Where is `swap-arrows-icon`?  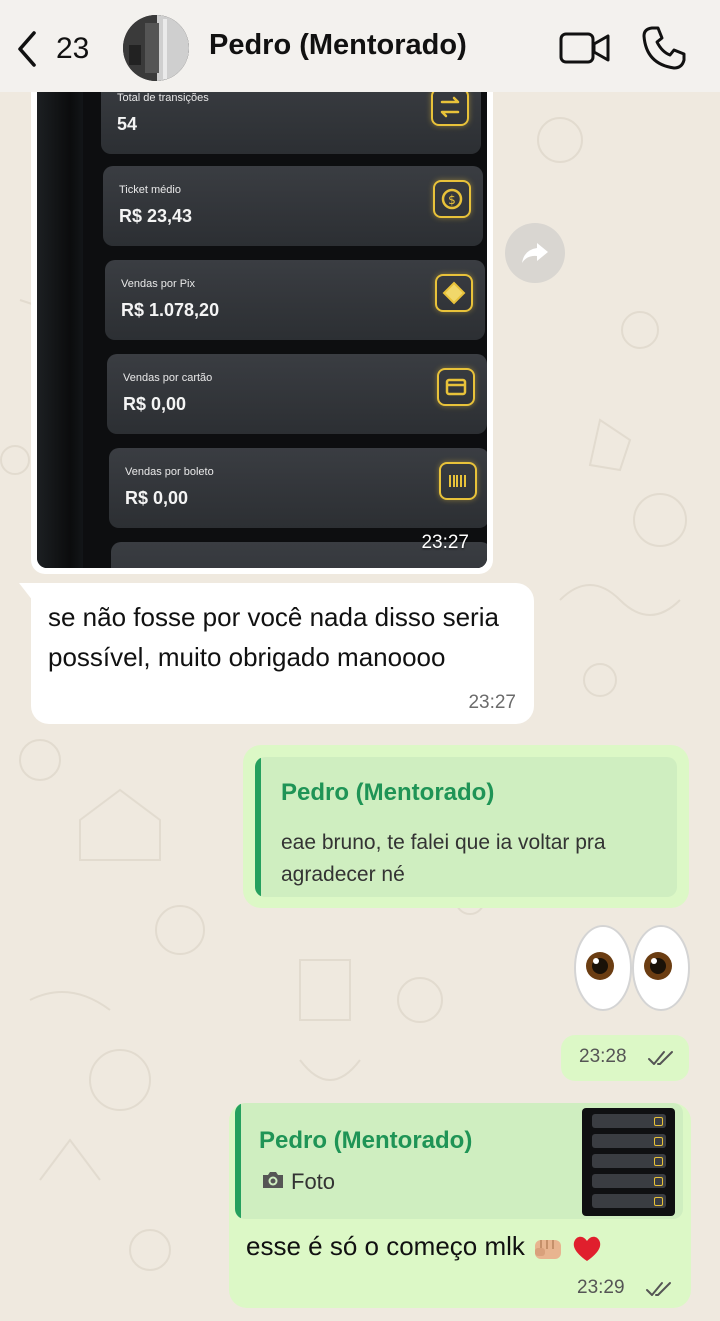 swap-arrows-icon is located at coordinates (450, 107).